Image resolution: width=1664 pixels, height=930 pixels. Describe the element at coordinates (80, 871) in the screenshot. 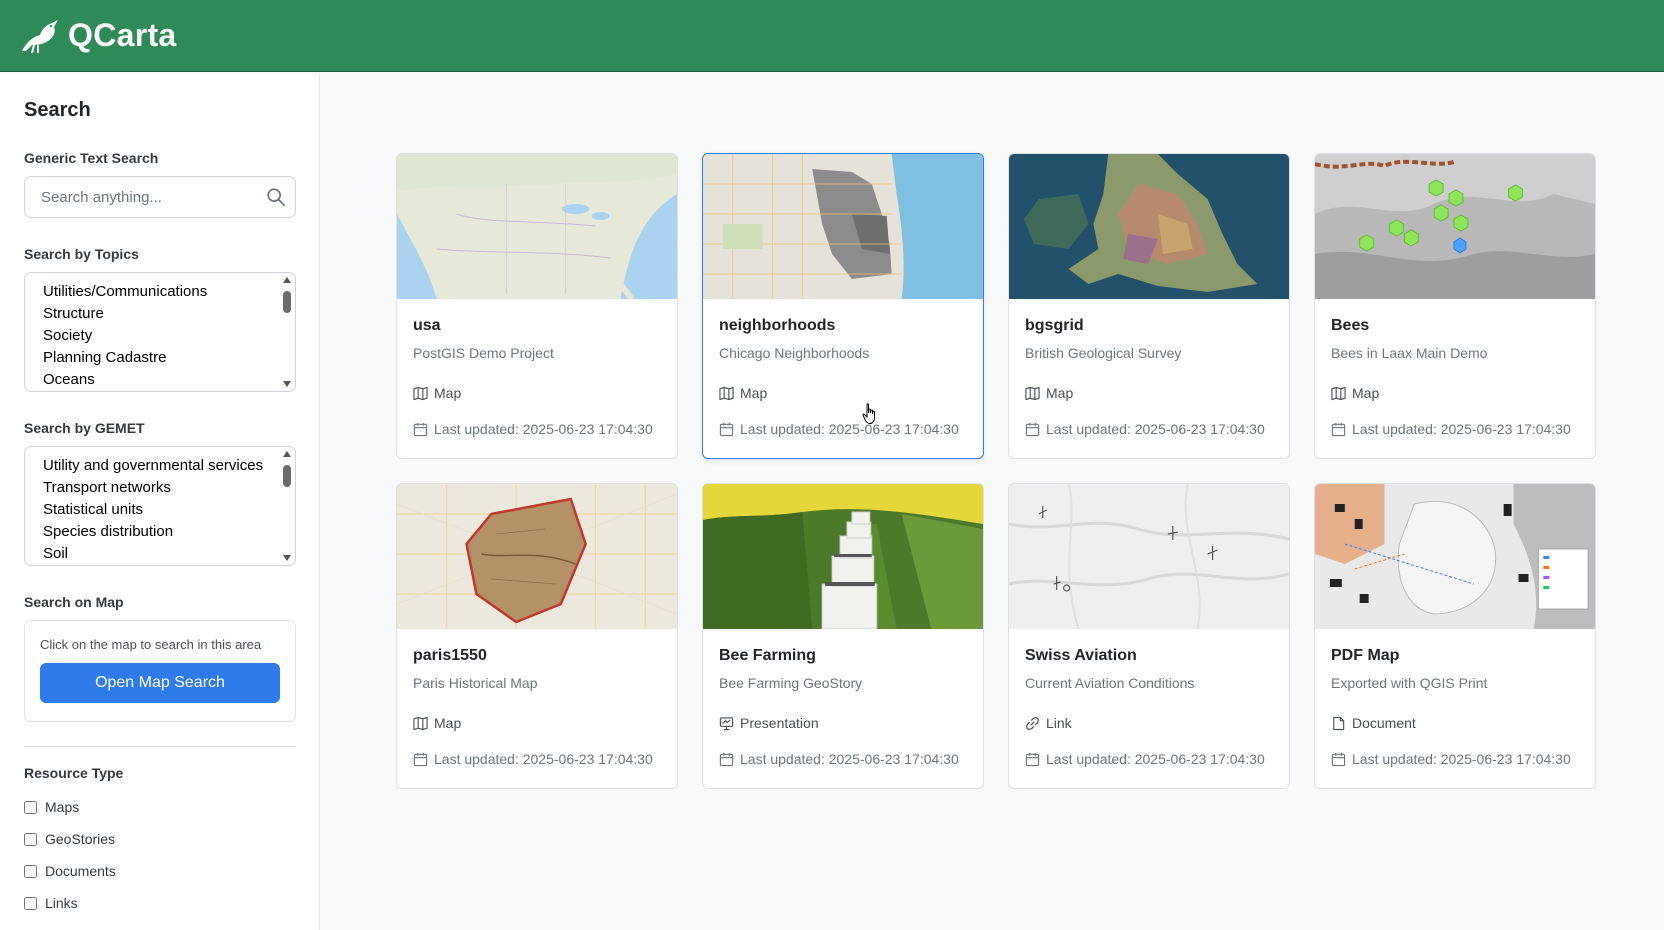

I see `documents-checkbox-label: Documents` at that location.